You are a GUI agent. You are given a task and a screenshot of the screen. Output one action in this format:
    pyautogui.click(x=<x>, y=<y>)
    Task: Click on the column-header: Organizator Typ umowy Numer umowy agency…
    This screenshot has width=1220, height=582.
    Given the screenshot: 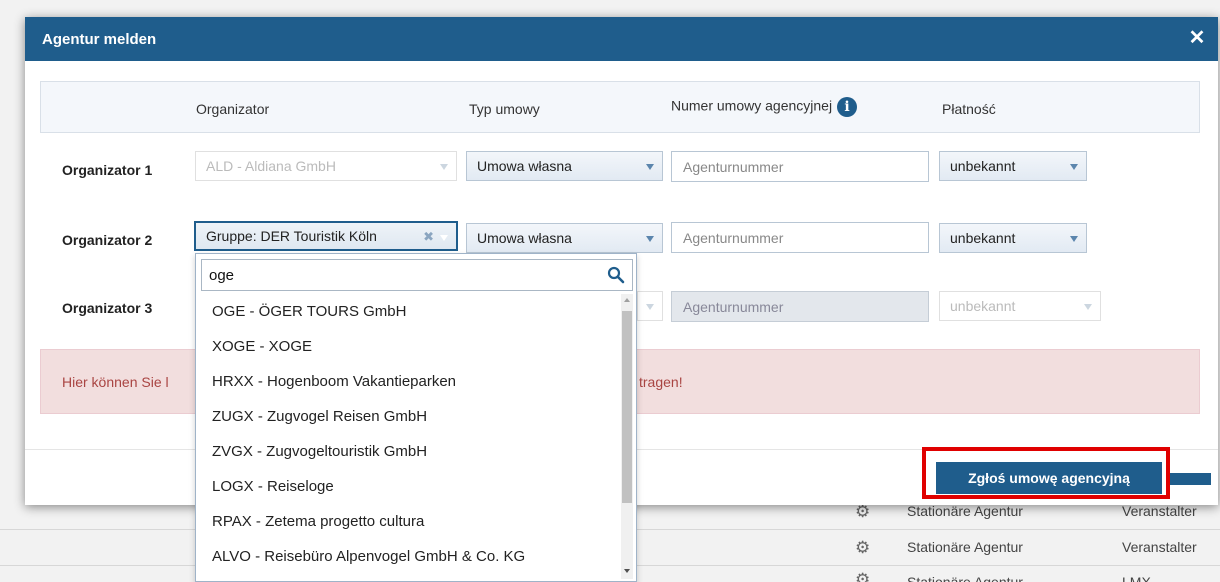 What is the action you would take?
    pyautogui.click(x=620, y=107)
    